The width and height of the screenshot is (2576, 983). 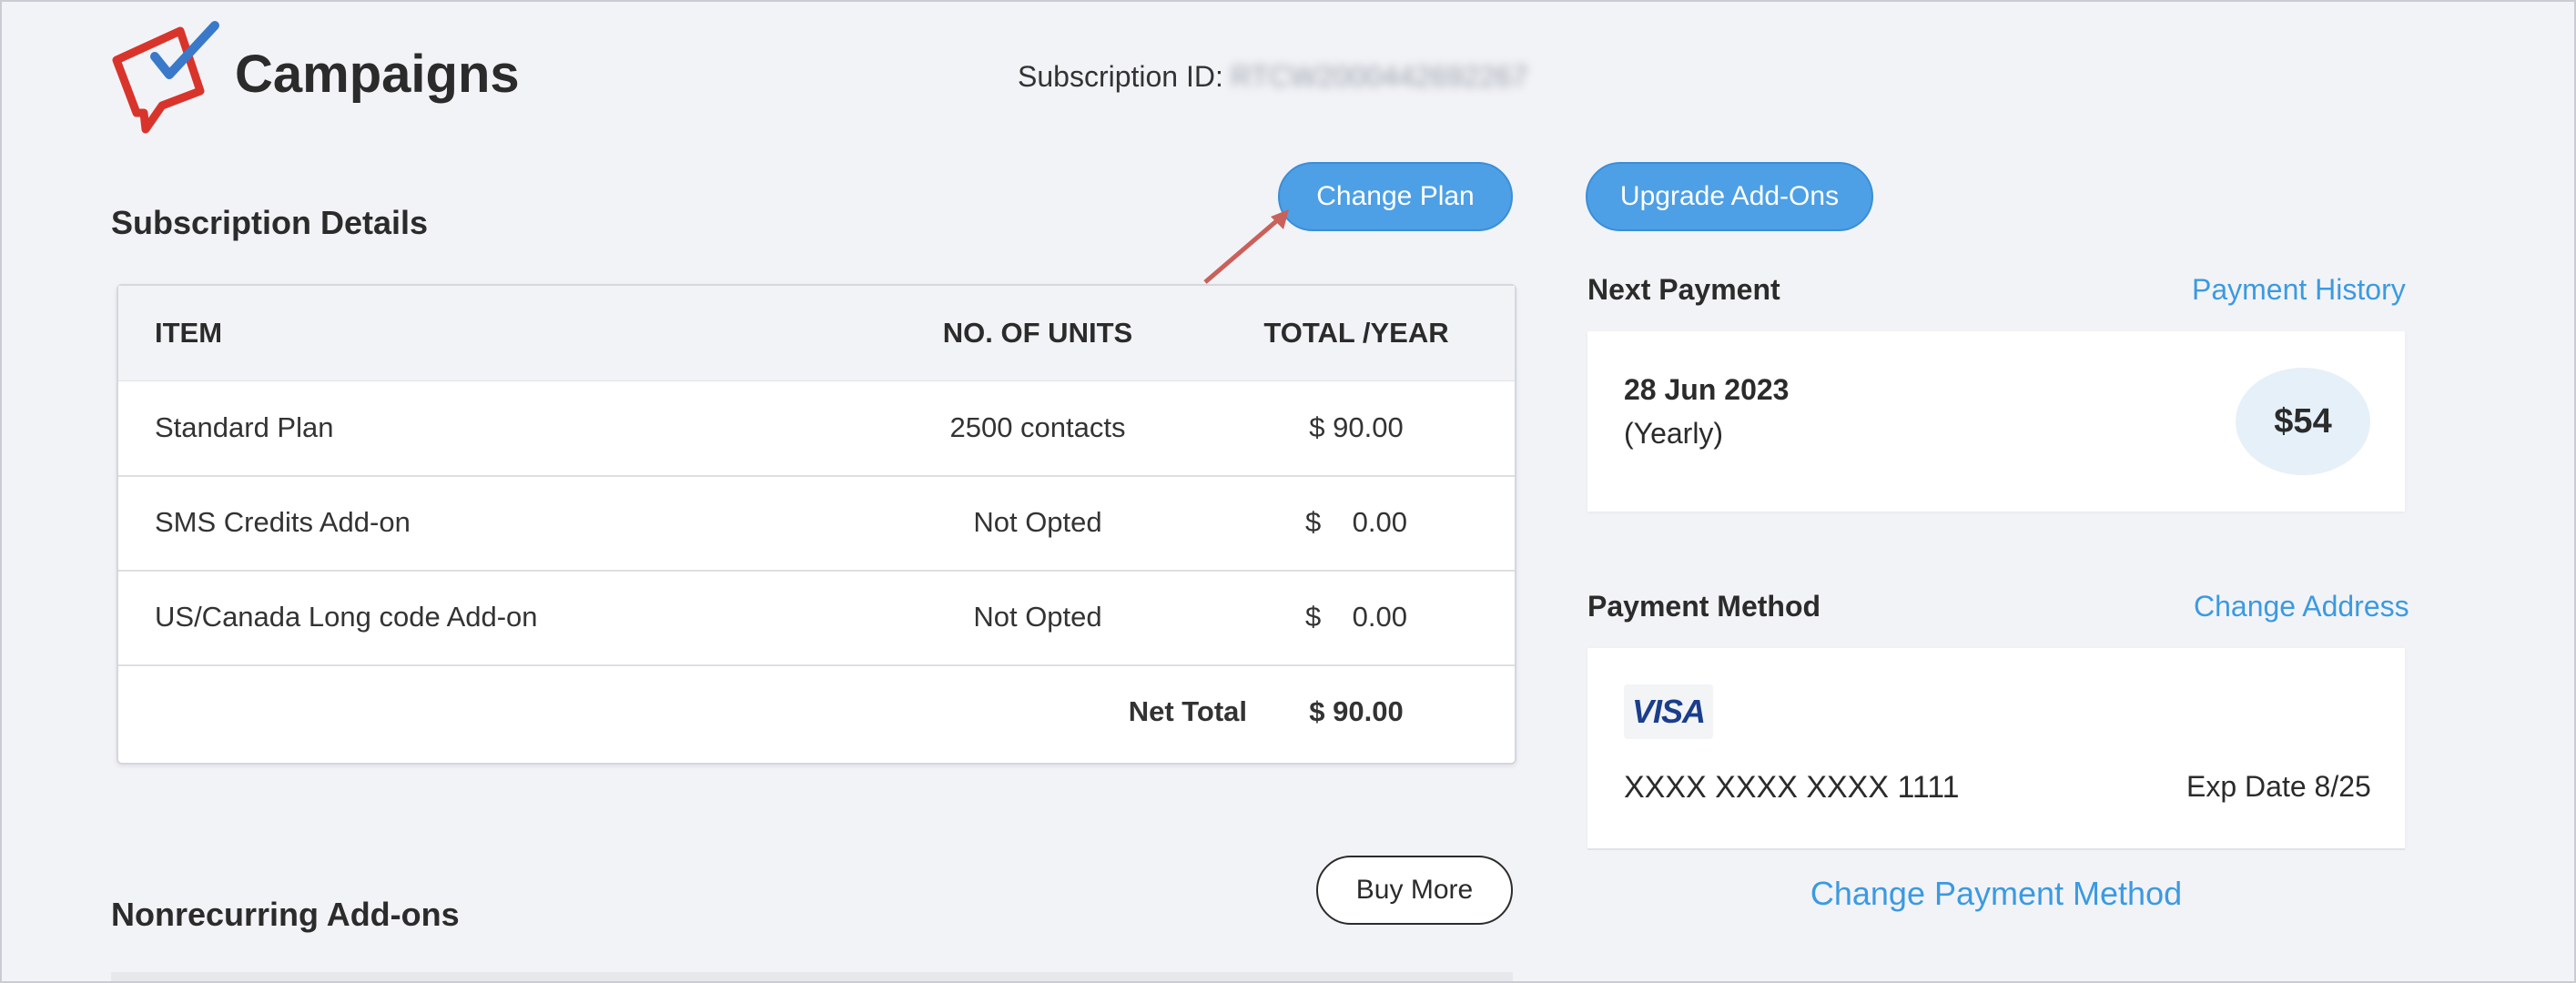 I want to click on upgrade-addons-button: Upgrade Add-Ons, so click(x=1729, y=196).